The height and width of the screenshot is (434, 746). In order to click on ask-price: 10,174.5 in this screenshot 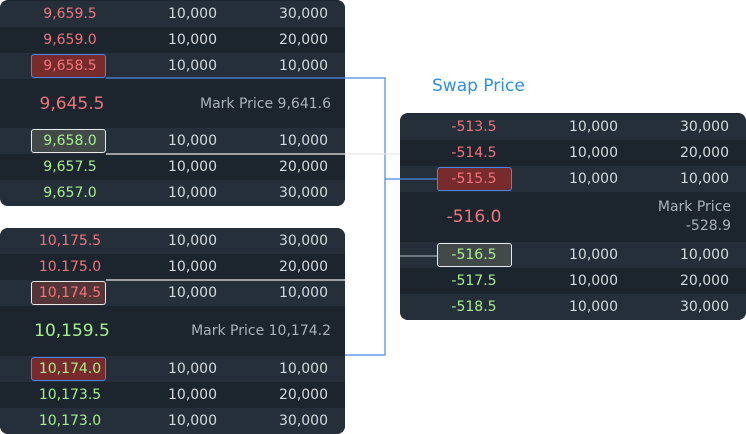, I will do `click(70, 293)`.